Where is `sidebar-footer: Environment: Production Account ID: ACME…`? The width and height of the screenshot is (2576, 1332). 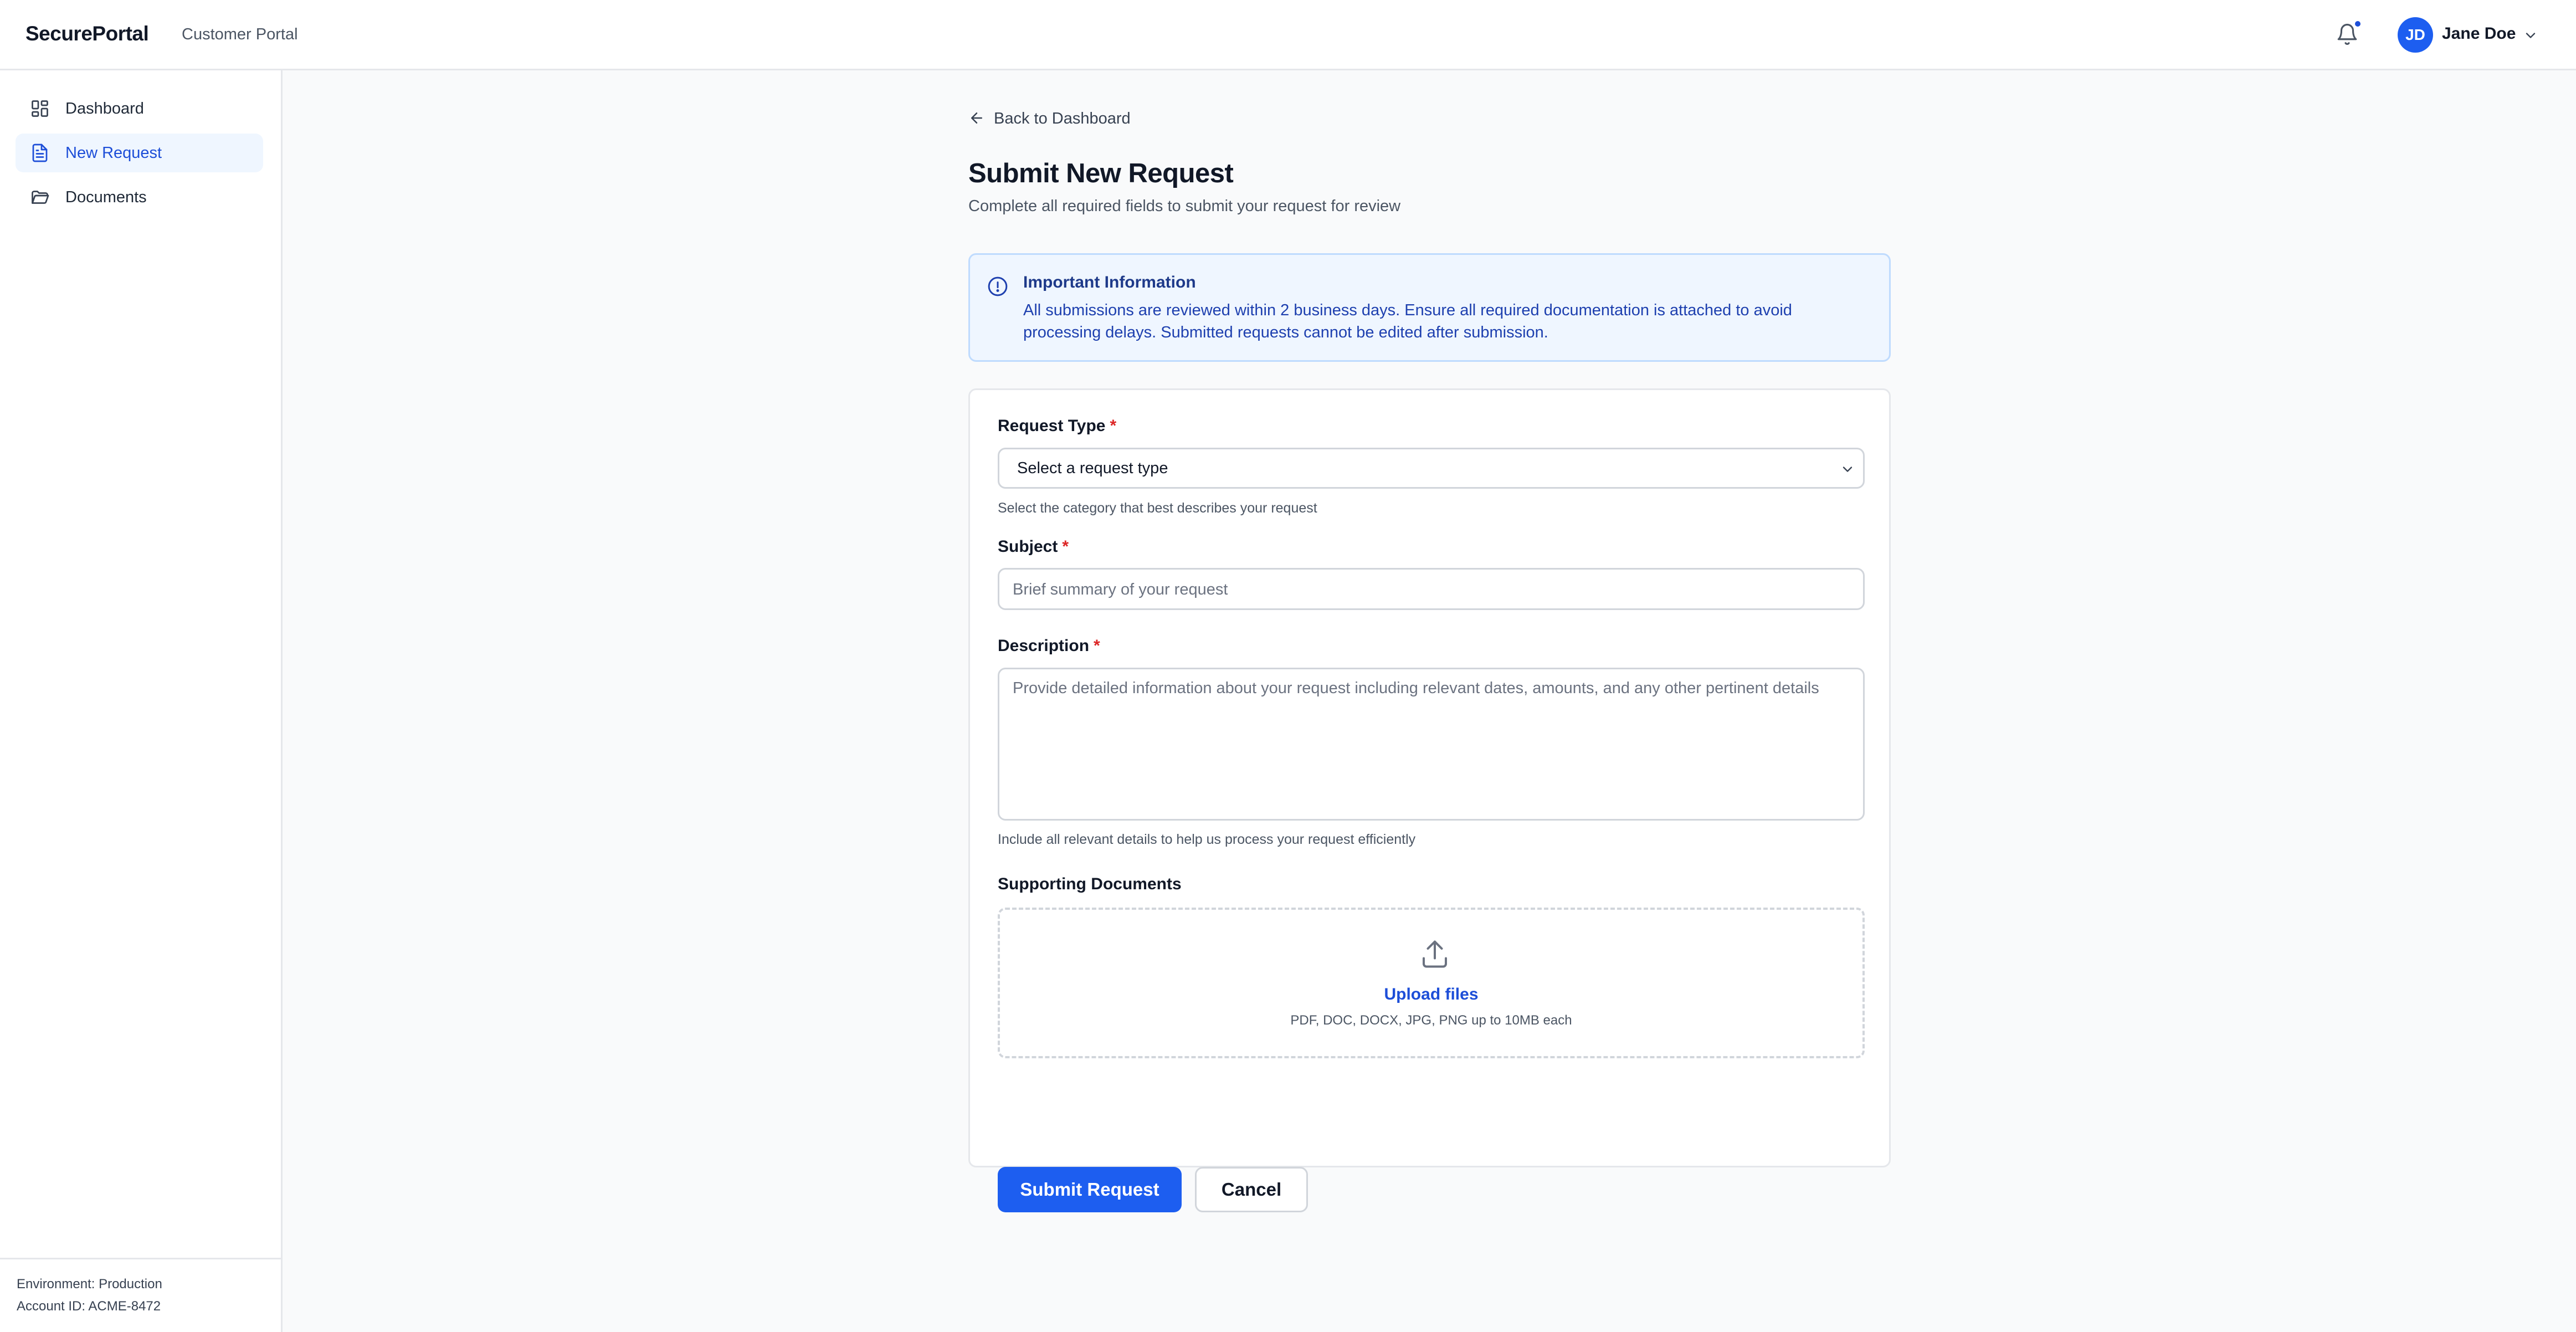
sidebar-footer: Environment: Production Account ID: ACME… is located at coordinates (140, 1295).